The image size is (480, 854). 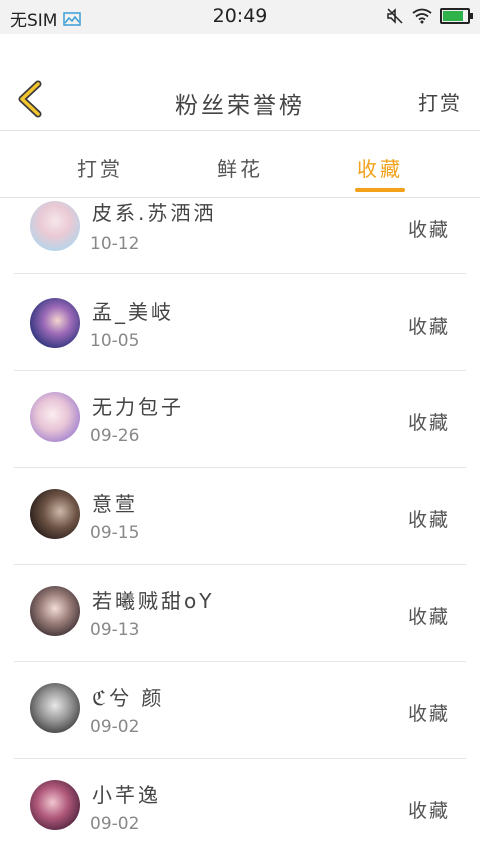 What do you see at coordinates (240, 806) in the screenshot?
I see `list-item: 小芊逸 09-02 收藏` at bounding box center [240, 806].